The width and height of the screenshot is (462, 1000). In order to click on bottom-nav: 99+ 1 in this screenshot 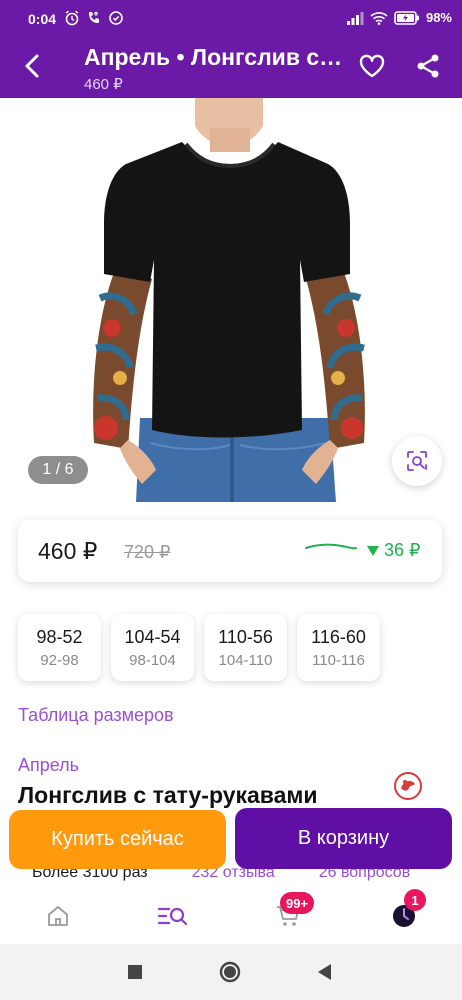, I will do `click(231, 915)`.